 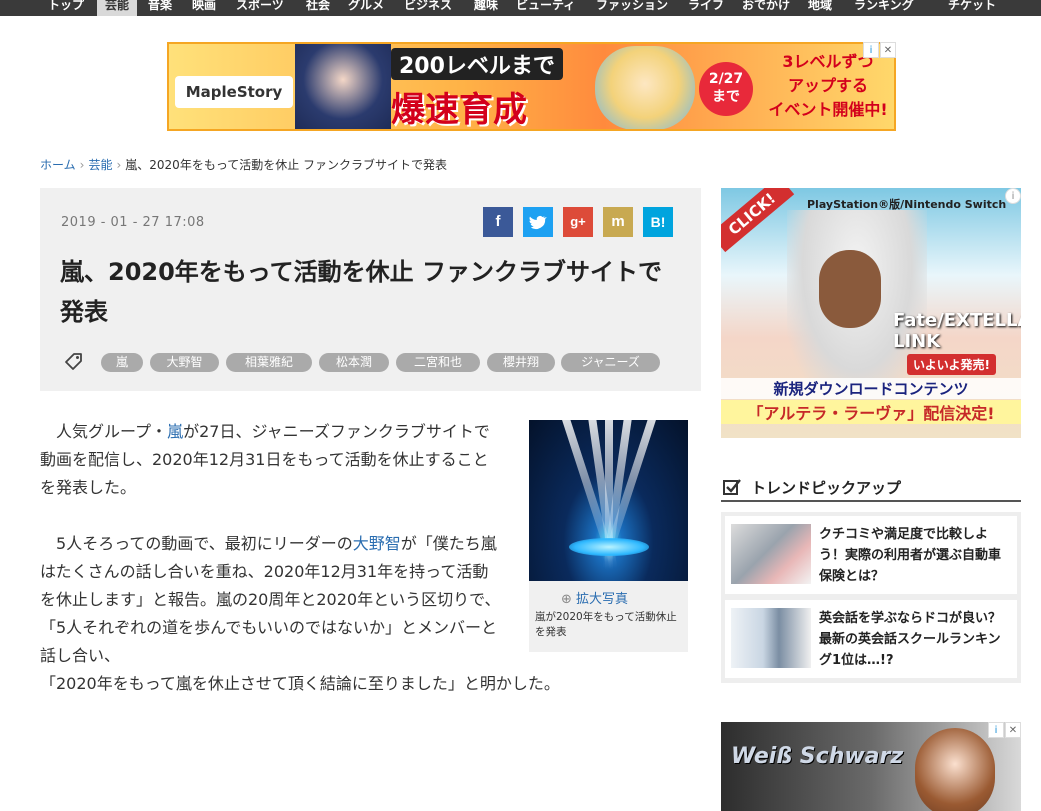 What do you see at coordinates (850, 289) in the screenshot?
I see `ad-character-face` at bounding box center [850, 289].